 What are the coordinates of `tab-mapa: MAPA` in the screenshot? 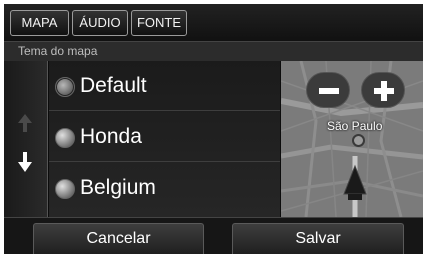 It's located at (39, 23).